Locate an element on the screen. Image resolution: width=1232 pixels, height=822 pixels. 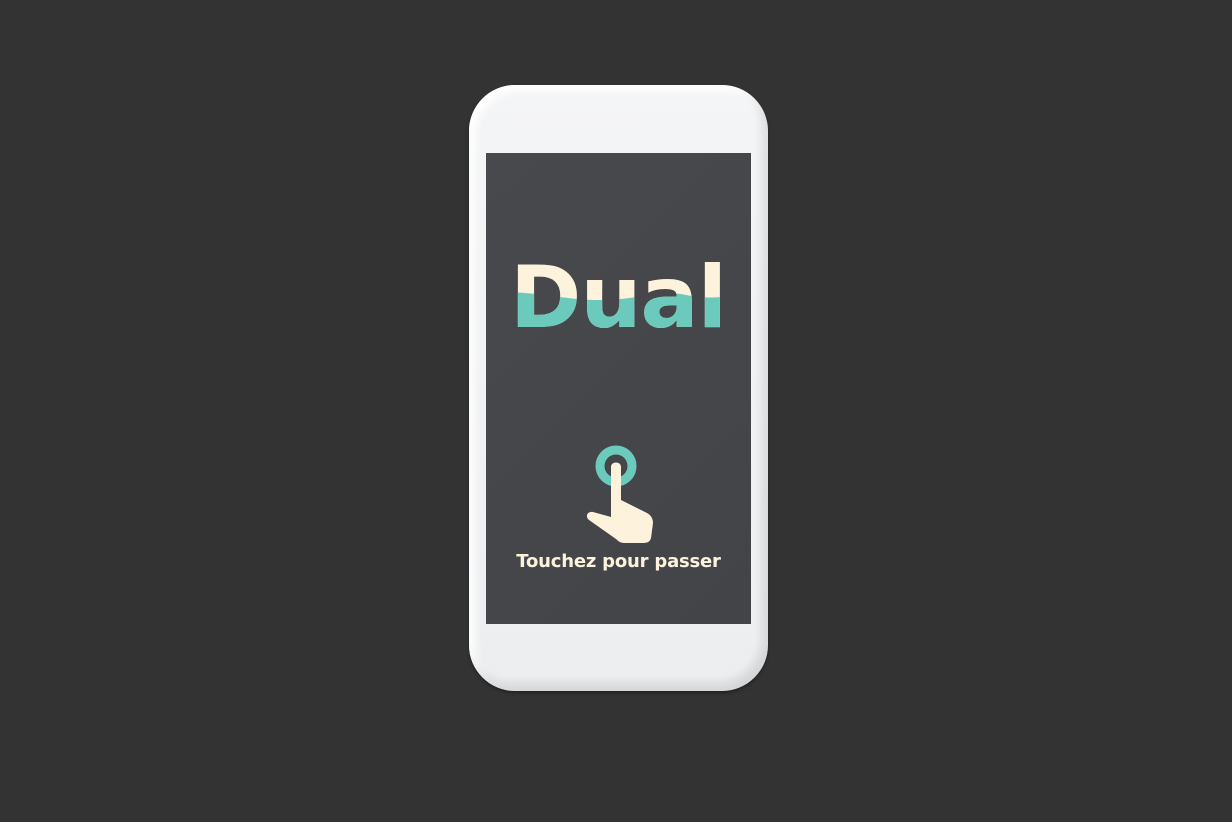
tap-to-skip-hint: Touchez pour passer is located at coordinates (618, 561).